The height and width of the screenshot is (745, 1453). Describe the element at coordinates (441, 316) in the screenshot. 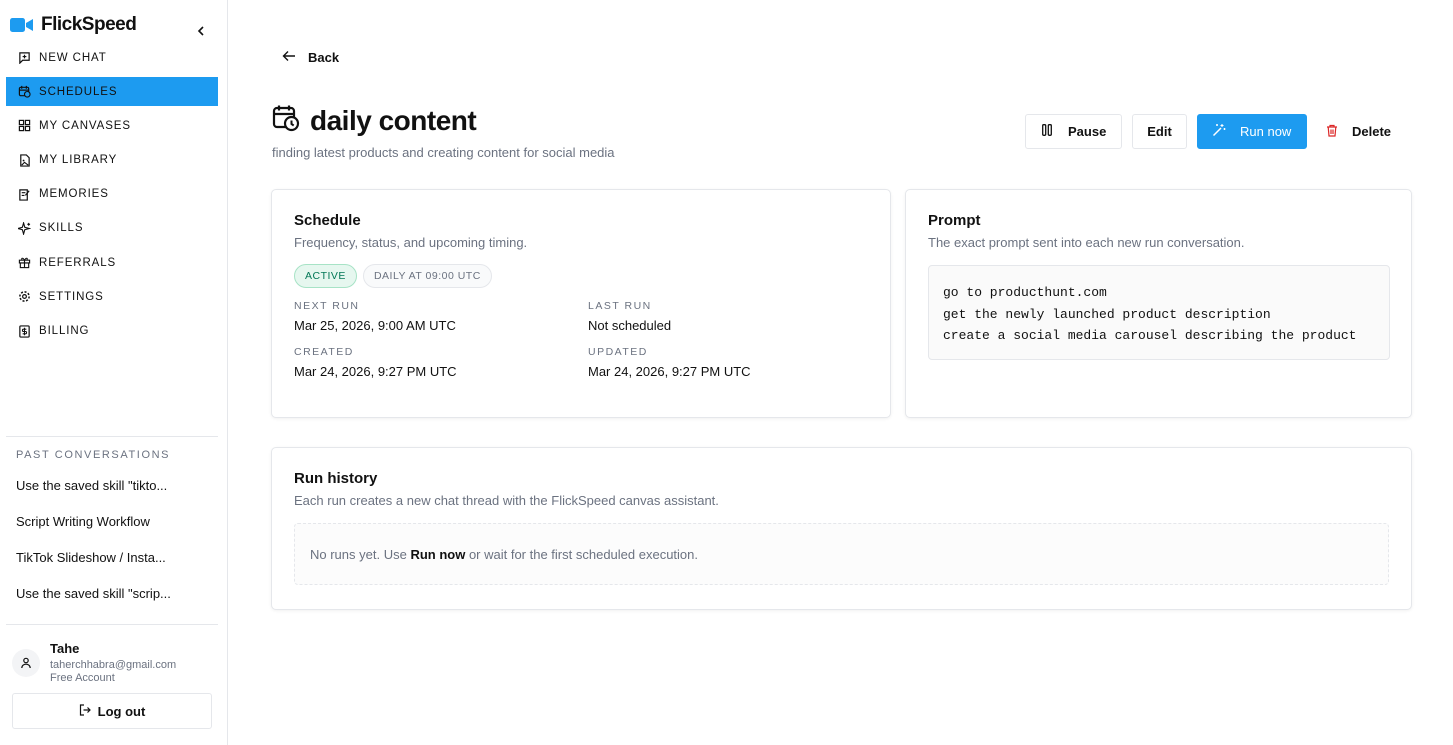

I see `next-run-field: NEXT RUN Mar 25, 2026, 9:00 AM UTC` at that location.